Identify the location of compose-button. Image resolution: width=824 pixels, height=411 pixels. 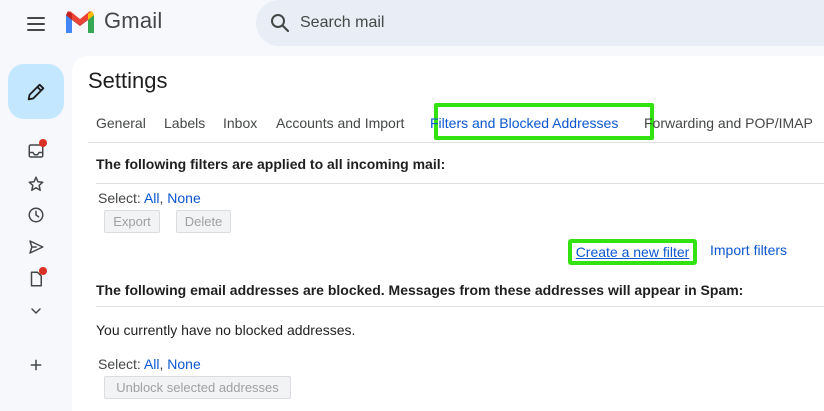
(36, 91).